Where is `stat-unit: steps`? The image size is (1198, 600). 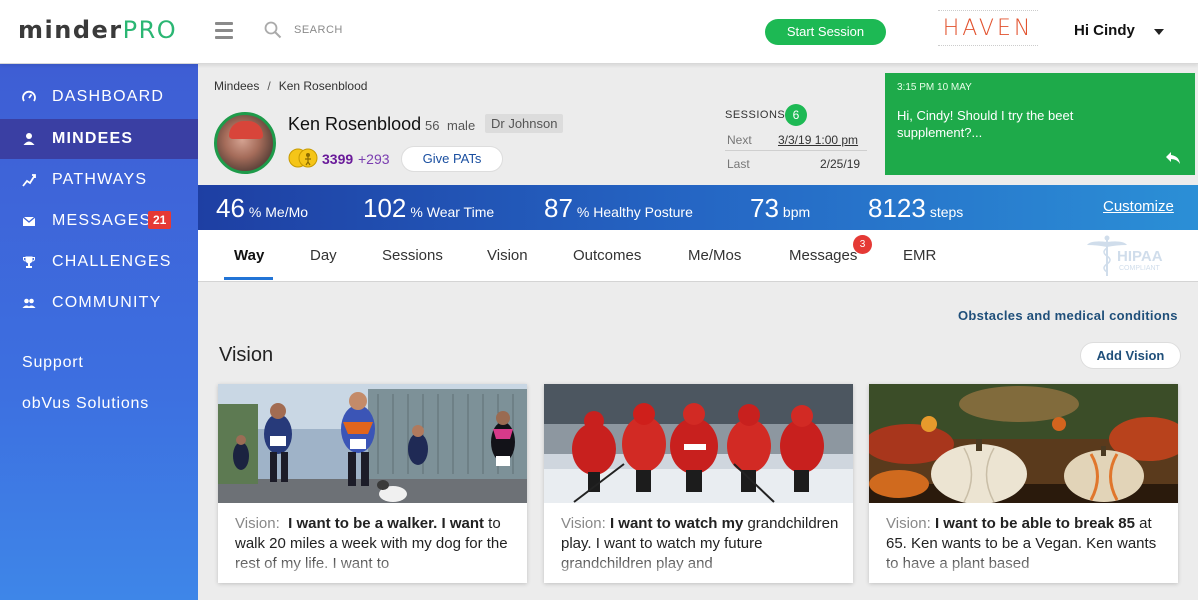 stat-unit: steps is located at coordinates (946, 212).